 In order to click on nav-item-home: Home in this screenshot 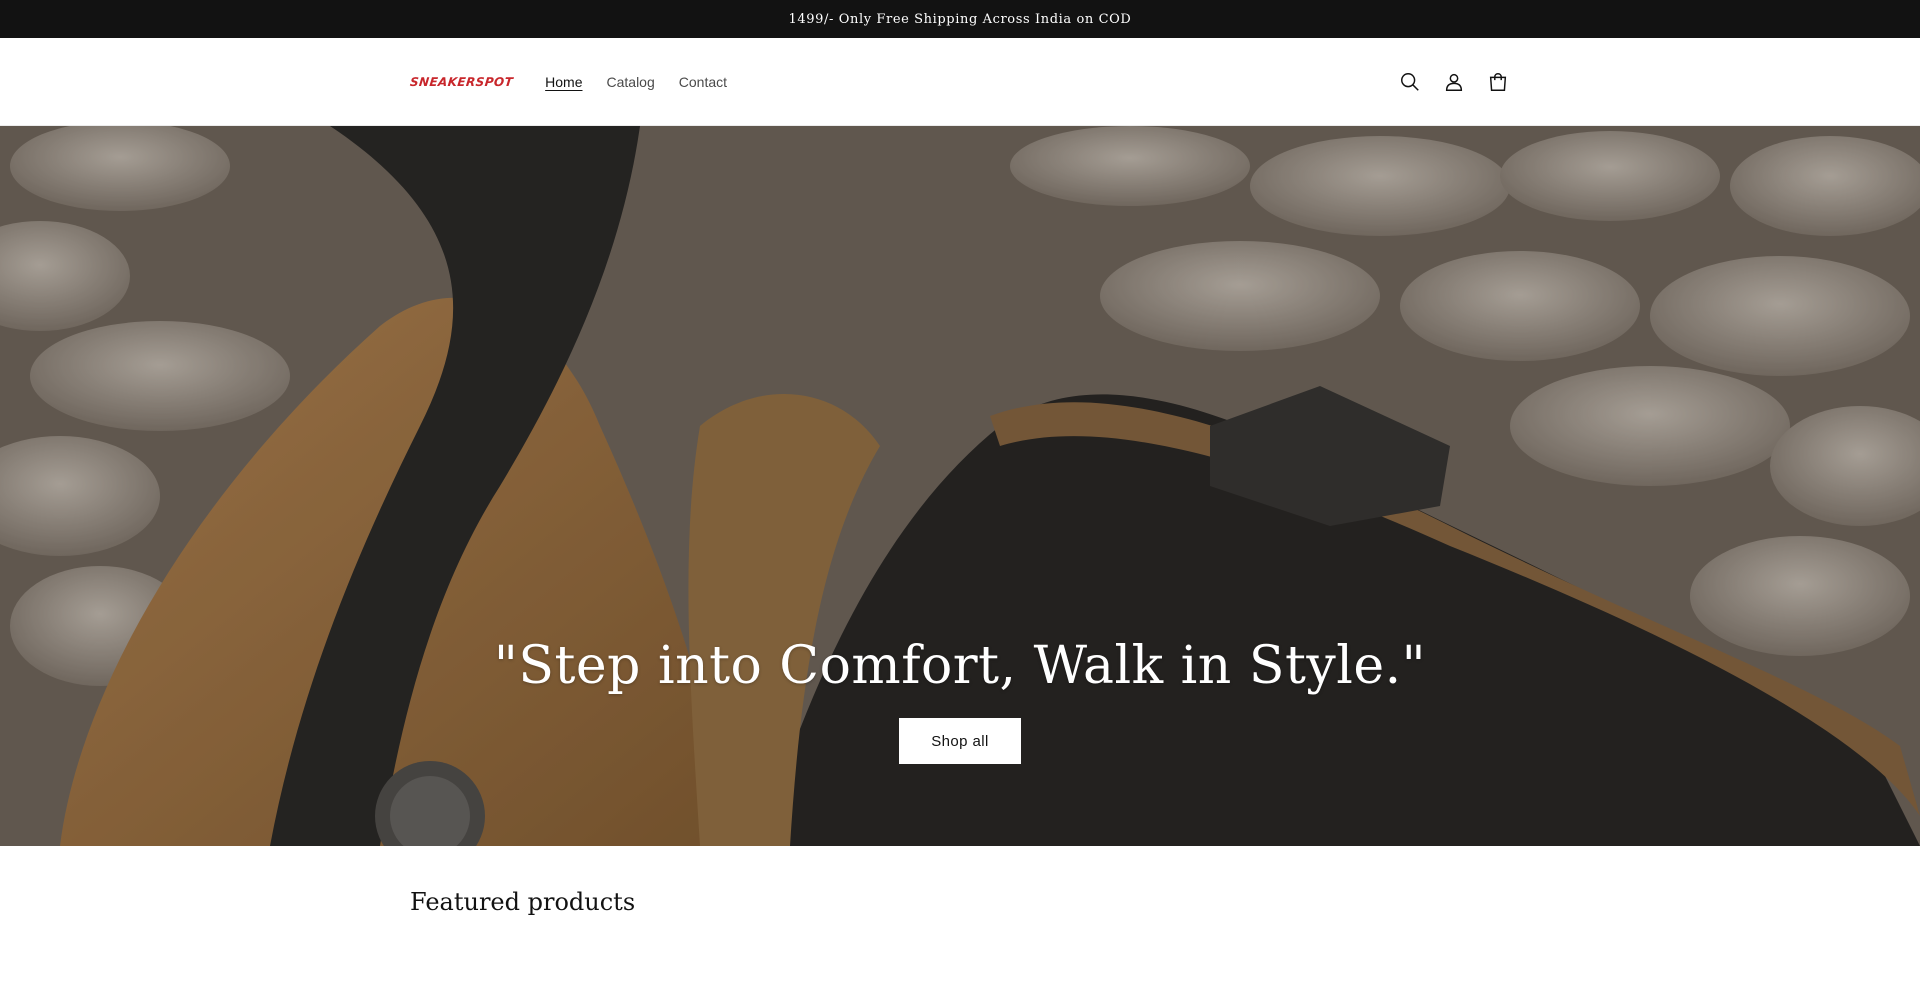, I will do `click(563, 82)`.